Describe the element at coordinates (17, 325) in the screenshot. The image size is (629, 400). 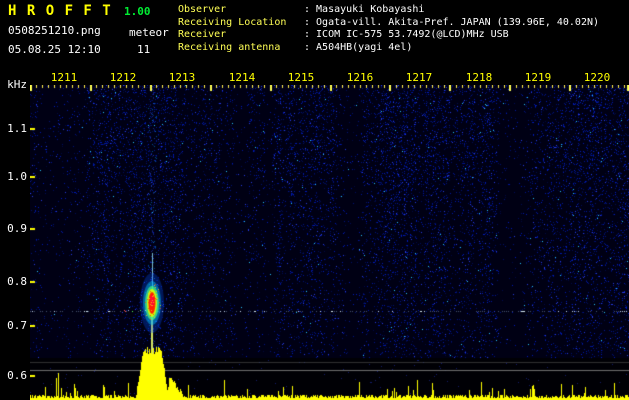
I see `freq-tick-label: 0.7` at that location.